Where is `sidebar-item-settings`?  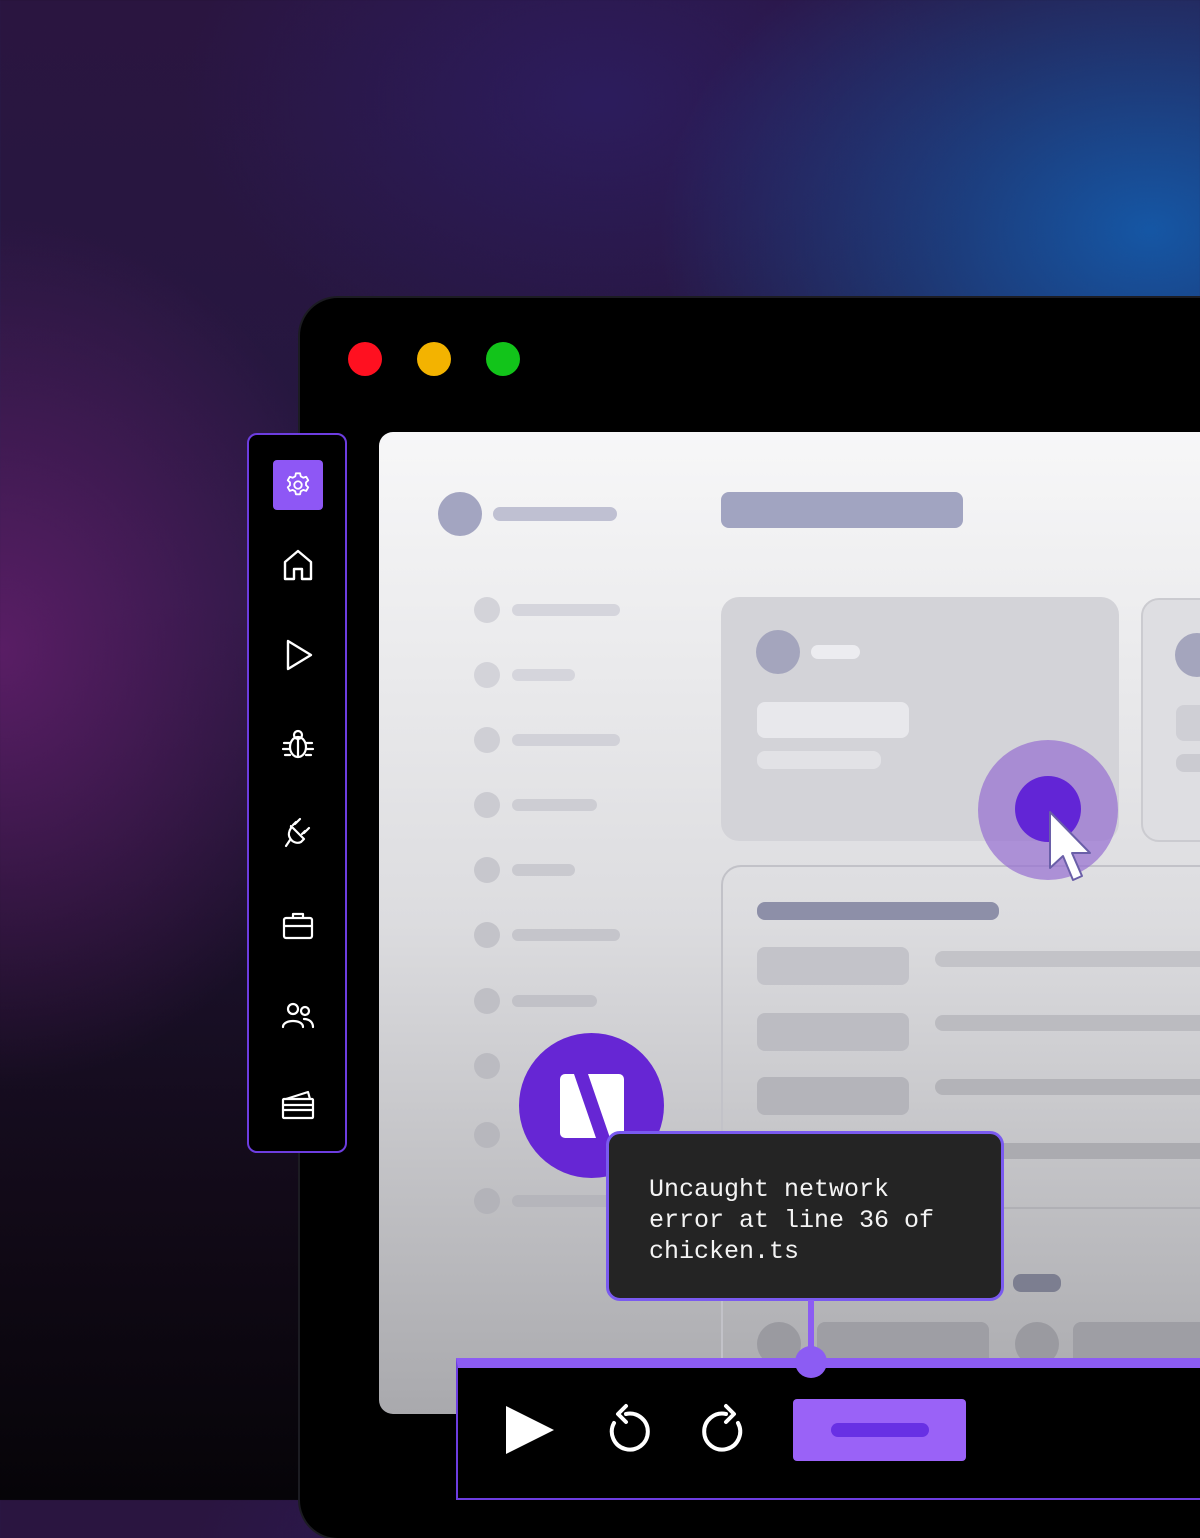
sidebar-item-settings is located at coordinates (298, 485).